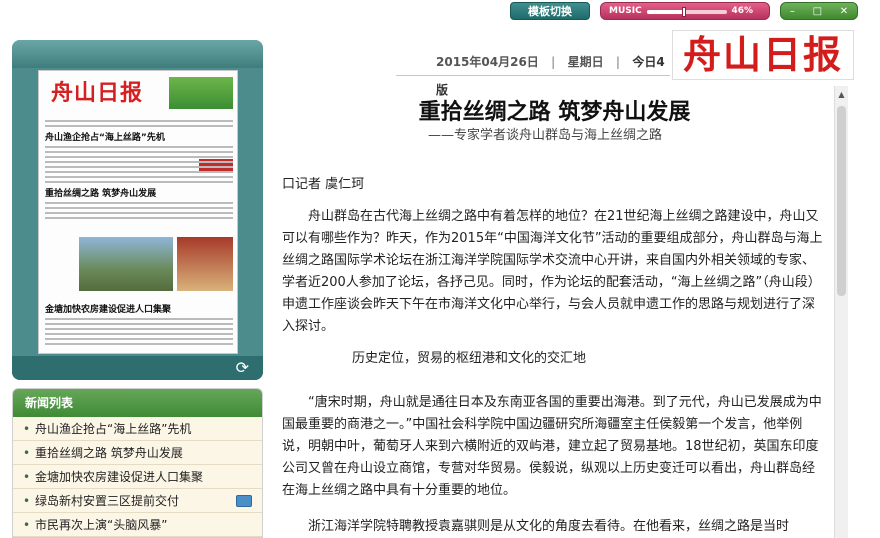 This screenshot has height=538, width=880. Describe the element at coordinates (101, 525) in the screenshot. I see `news-item-label: 市民再次上演“头脑风暴”` at that location.